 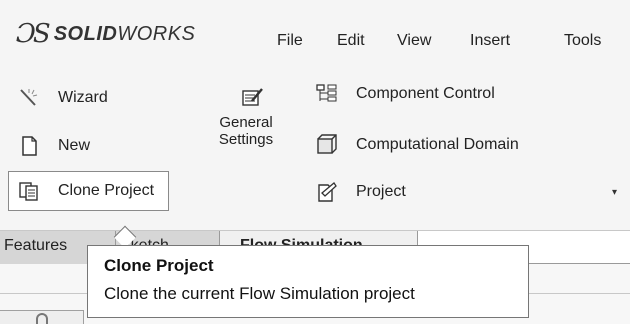 I want to click on solidworks-logo: ƆS SOLID WORKS, so click(x=105, y=34).